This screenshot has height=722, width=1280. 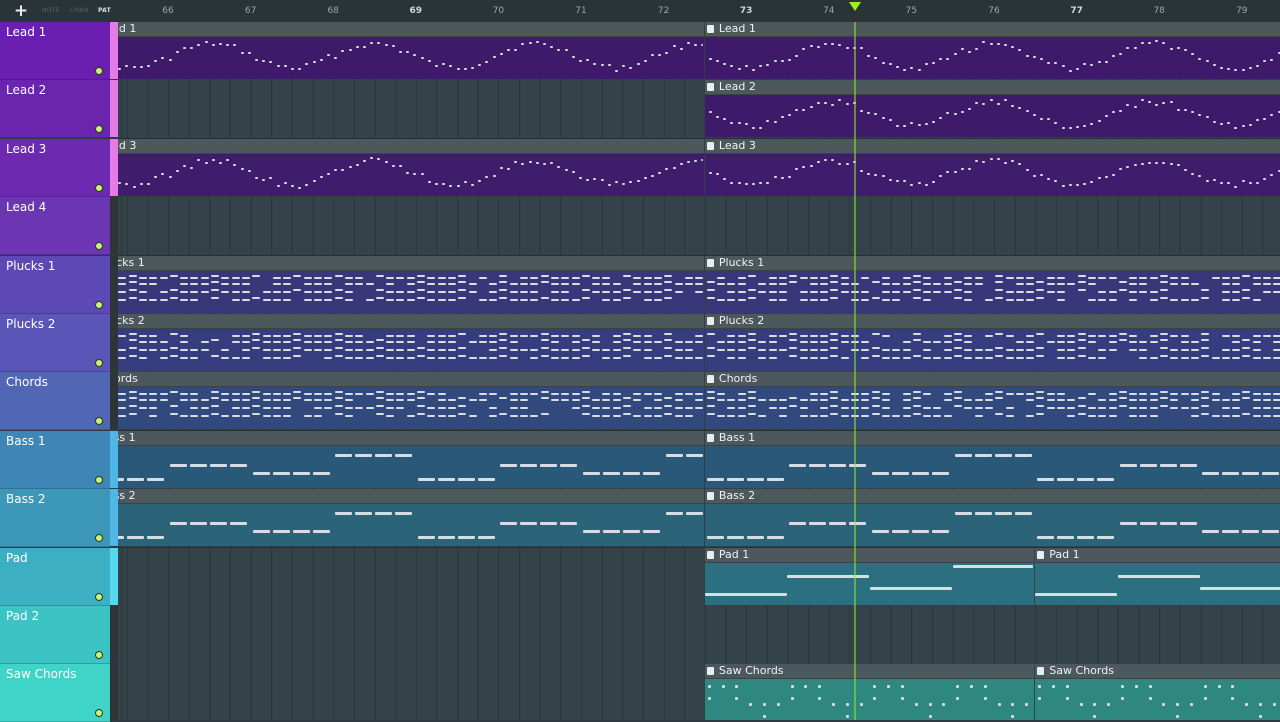 What do you see at coordinates (55, 226) in the screenshot?
I see `track-header: Lead 4` at bounding box center [55, 226].